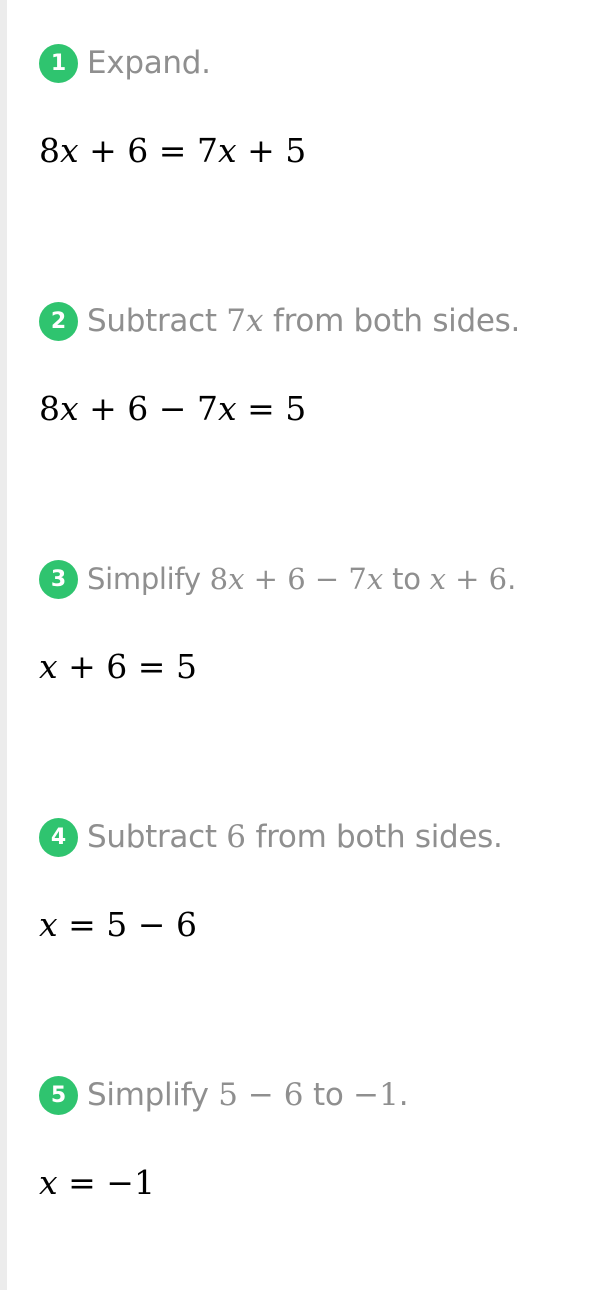 The width and height of the screenshot is (590, 1290). I want to click on equation-text: x = −1, so click(97, 1182).